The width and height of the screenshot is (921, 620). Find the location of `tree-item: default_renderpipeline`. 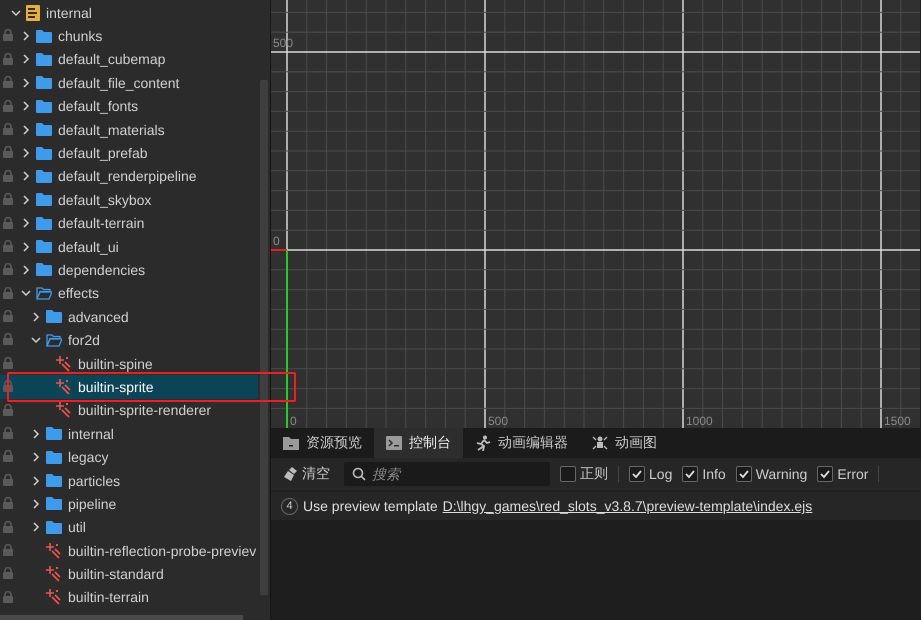

tree-item: default_renderpipeline is located at coordinates (129, 176).